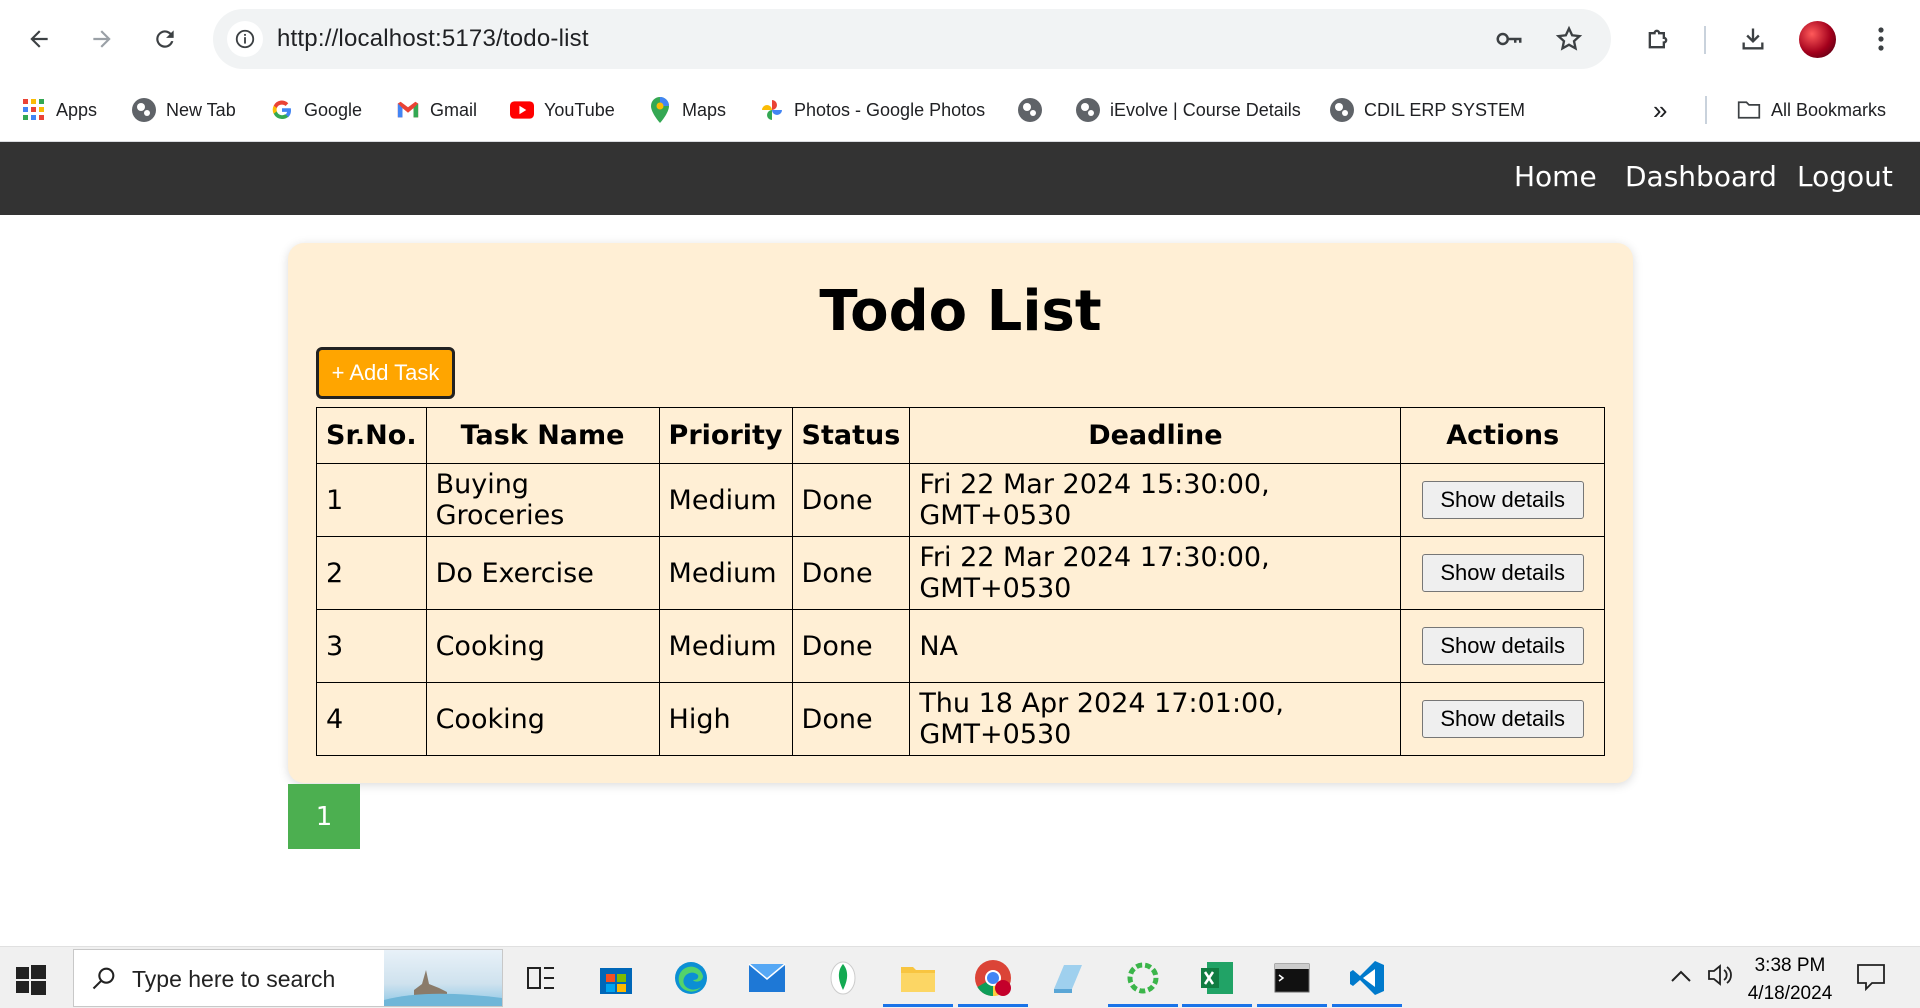 The width and height of the screenshot is (1920, 1008). Describe the element at coordinates (1367, 982) in the screenshot. I see `vscode-icon` at that location.